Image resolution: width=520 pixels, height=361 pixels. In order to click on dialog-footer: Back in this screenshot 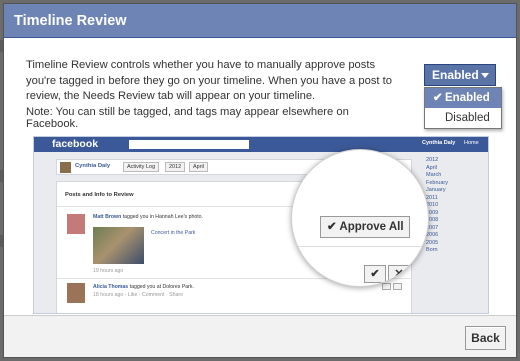, I will do `click(260, 336)`.